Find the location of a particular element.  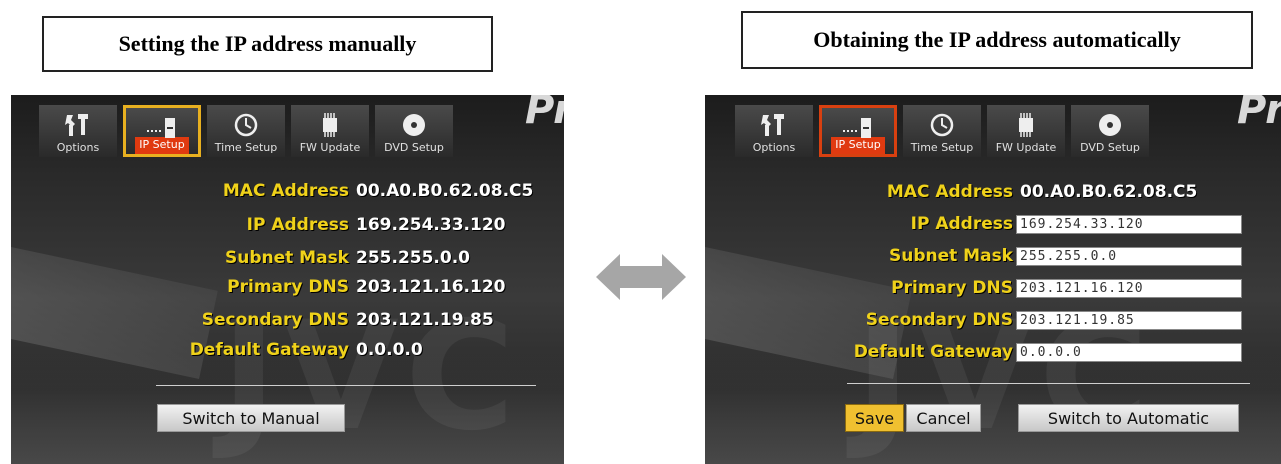

primary-dns-input: 203.121.16.120 is located at coordinates (1129, 288).